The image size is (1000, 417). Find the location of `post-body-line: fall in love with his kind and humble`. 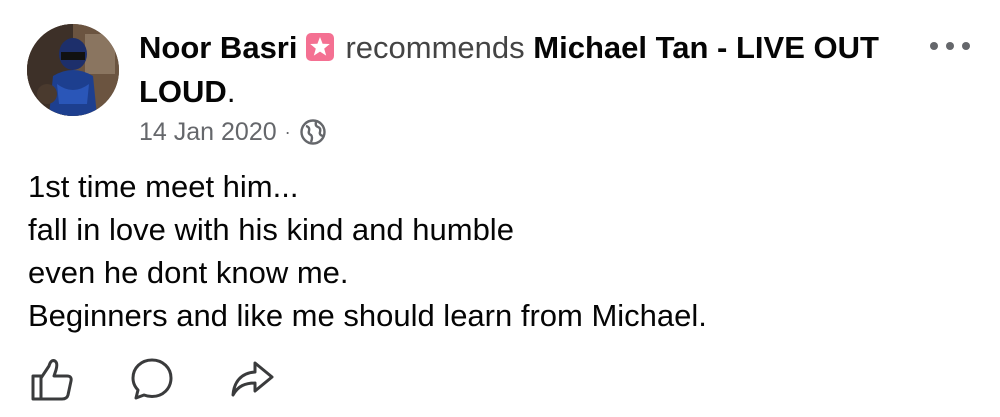

post-body-line: fall in love with his kind and humble is located at coordinates (271, 229).